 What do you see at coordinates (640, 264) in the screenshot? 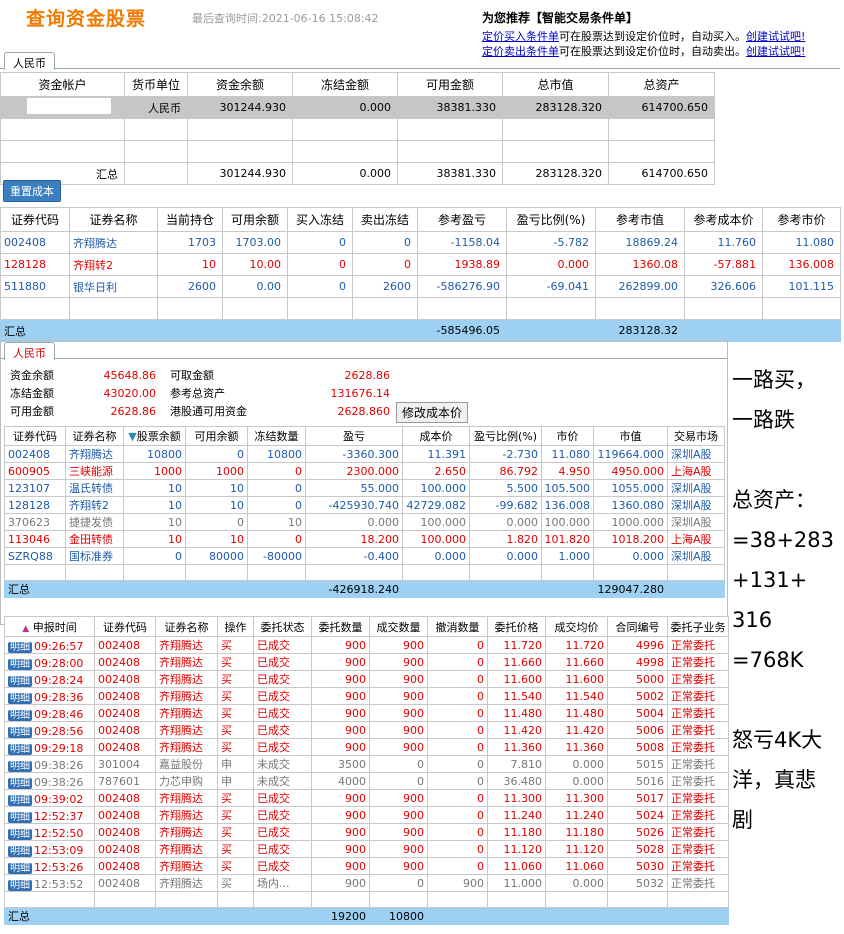
I see `table-cell: 1360.08` at bounding box center [640, 264].